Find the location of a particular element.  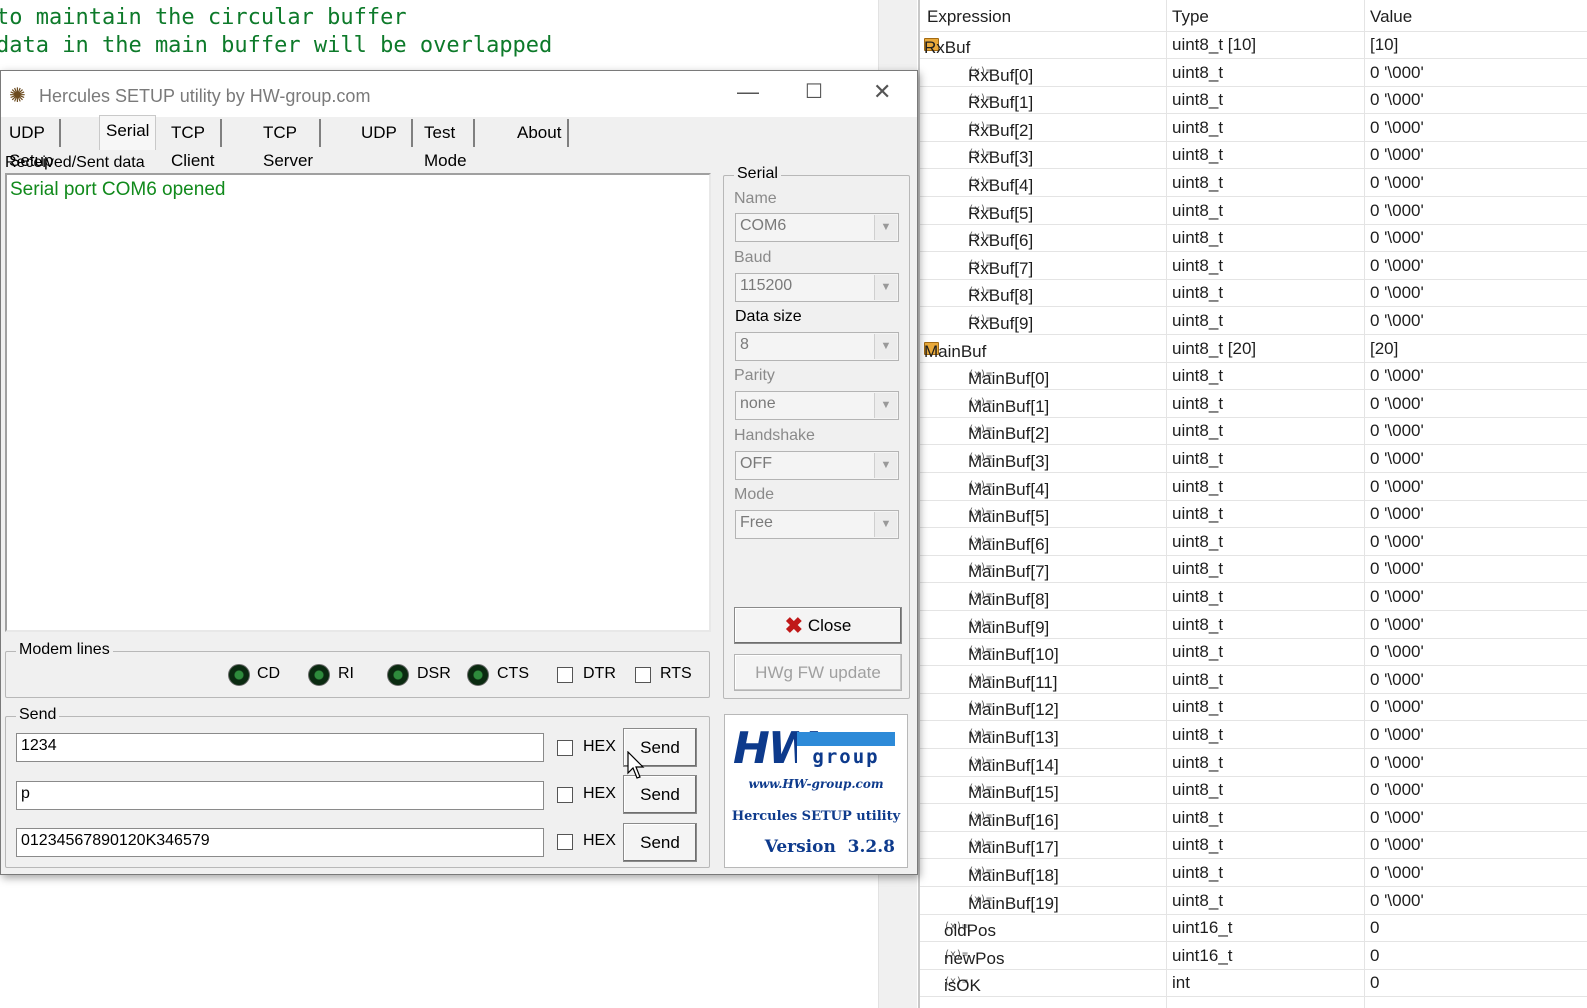

hex-label-2: HEX is located at coordinates (599, 793).